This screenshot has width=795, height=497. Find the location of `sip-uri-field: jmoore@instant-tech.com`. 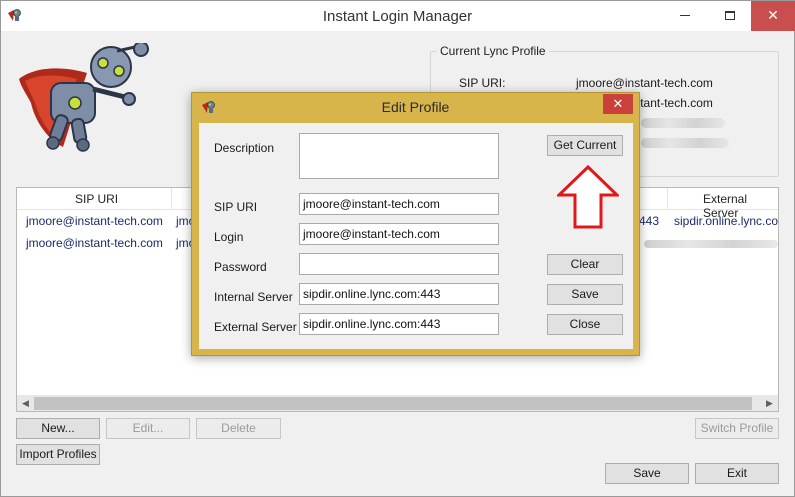

sip-uri-field: jmoore@instant-tech.com is located at coordinates (399, 204).